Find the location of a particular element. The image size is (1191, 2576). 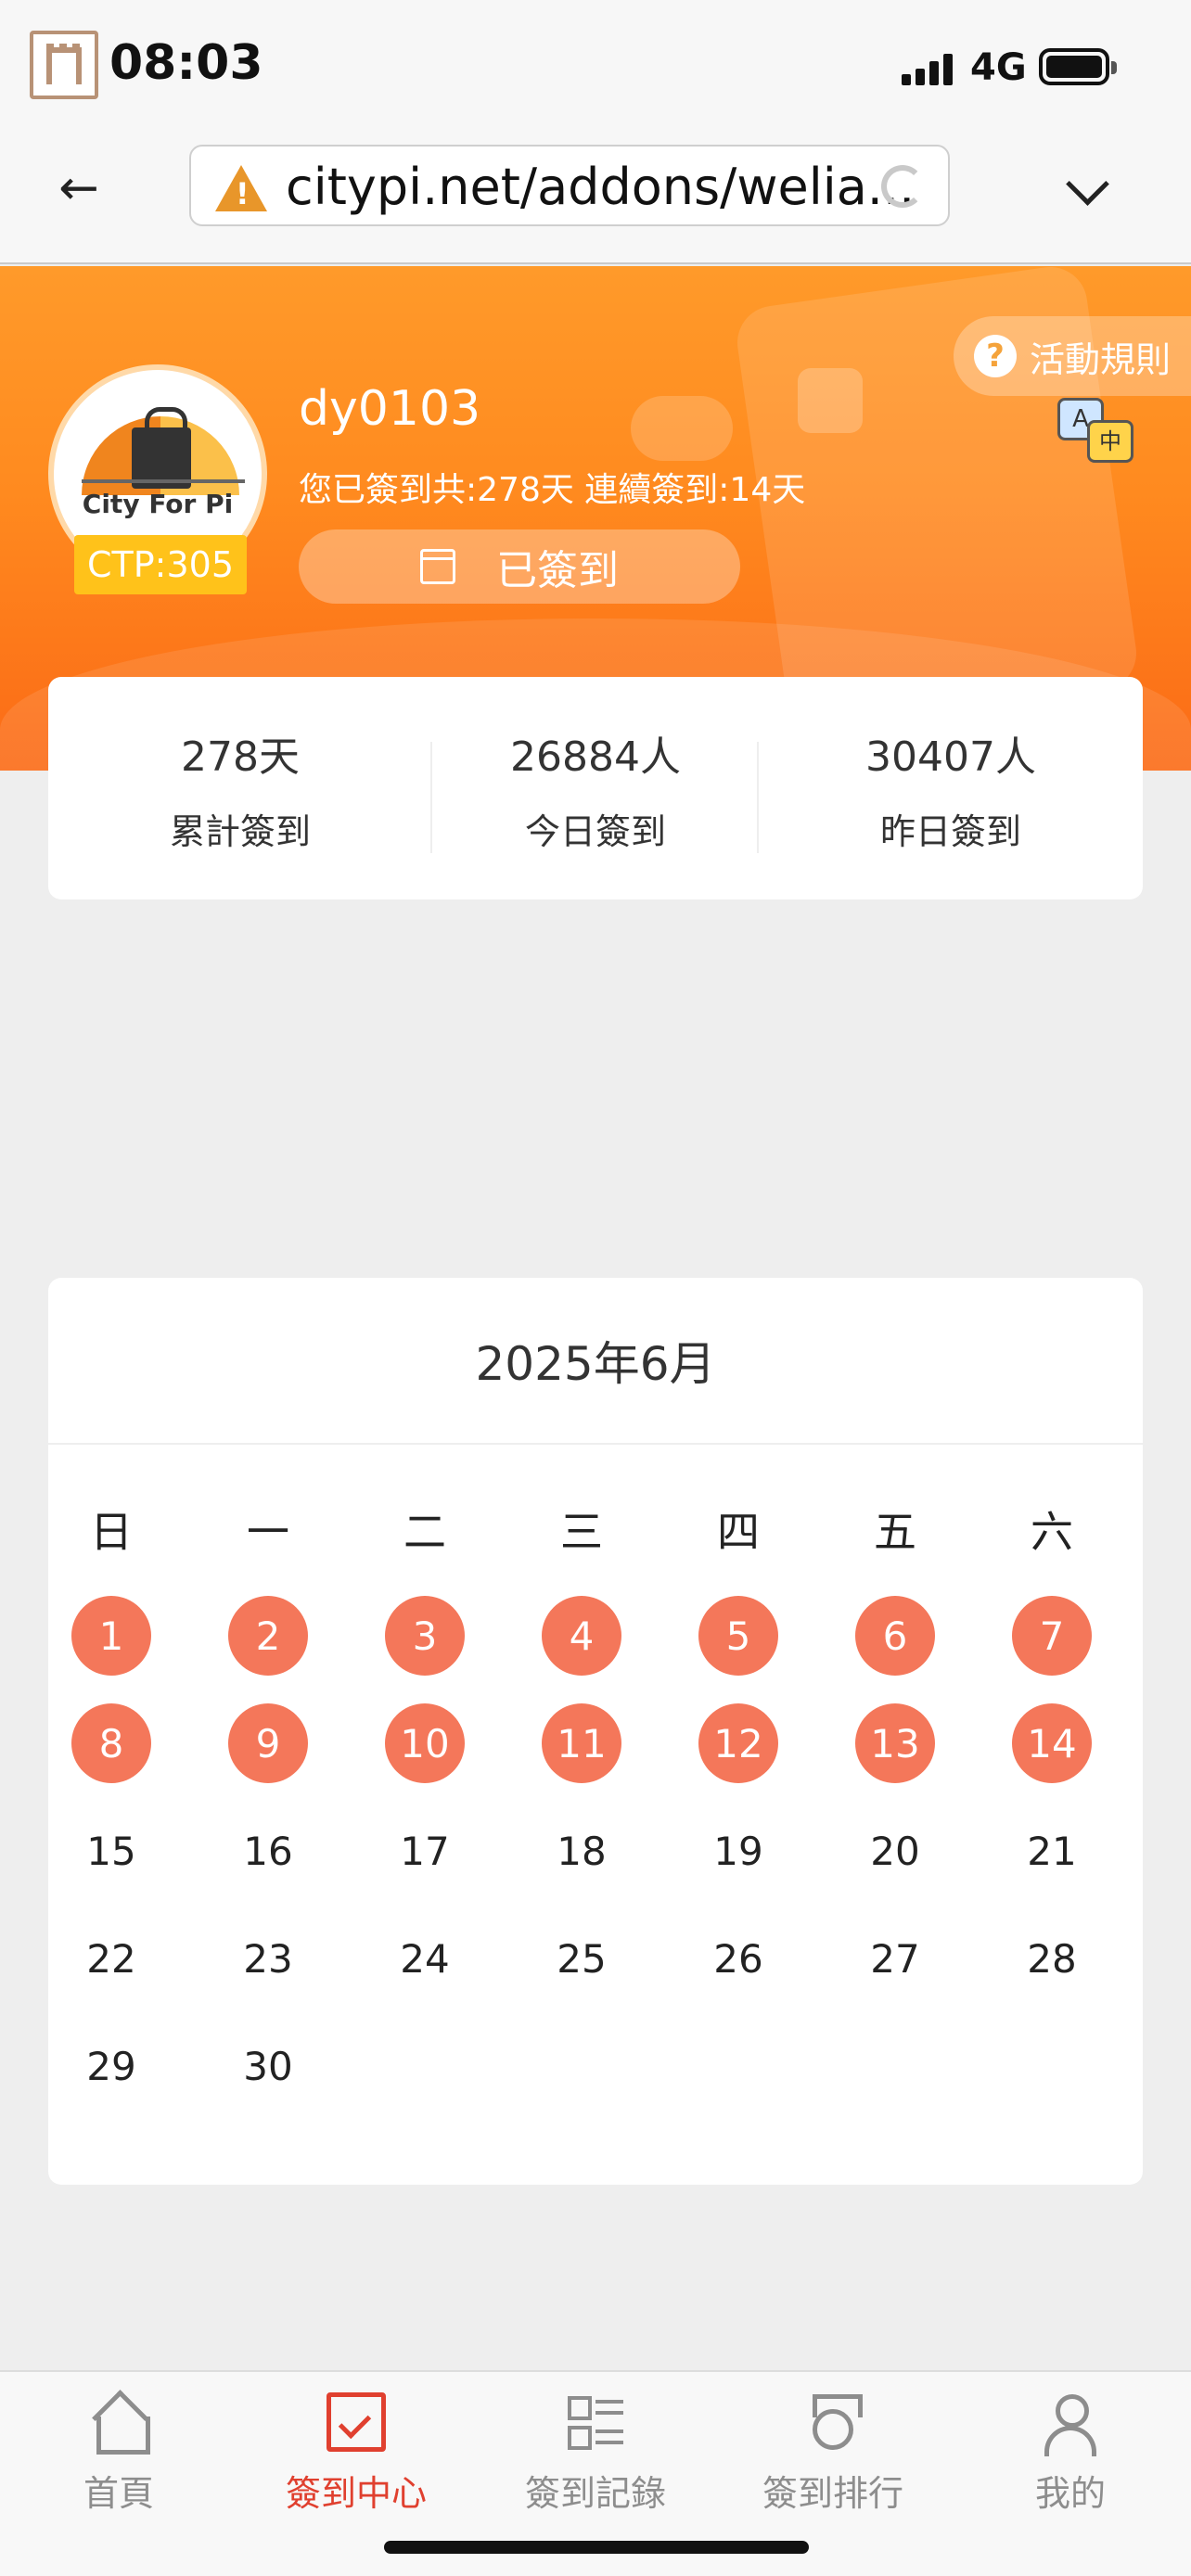

stat-label: 累計簽到 is located at coordinates (240, 831).